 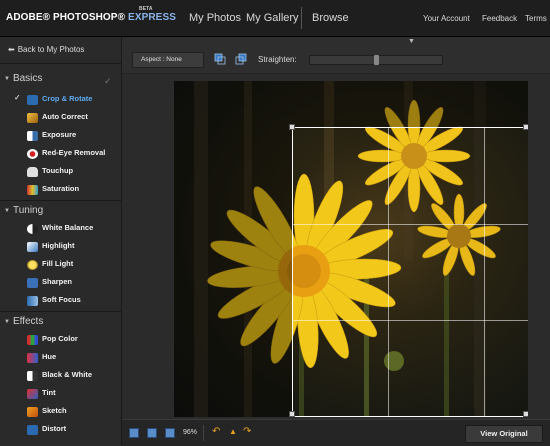 I want to click on sidebar-item-distort: Distort, so click(x=67, y=430).